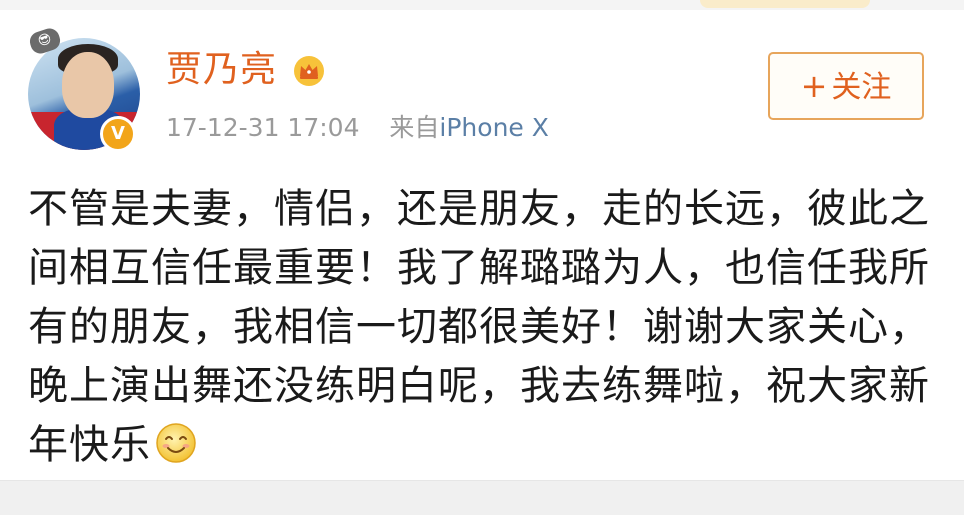 This screenshot has width=964, height=515. What do you see at coordinates (814, 86) in the screenshot?
I see `plus-icon: +` at bounding box center [814, 86].